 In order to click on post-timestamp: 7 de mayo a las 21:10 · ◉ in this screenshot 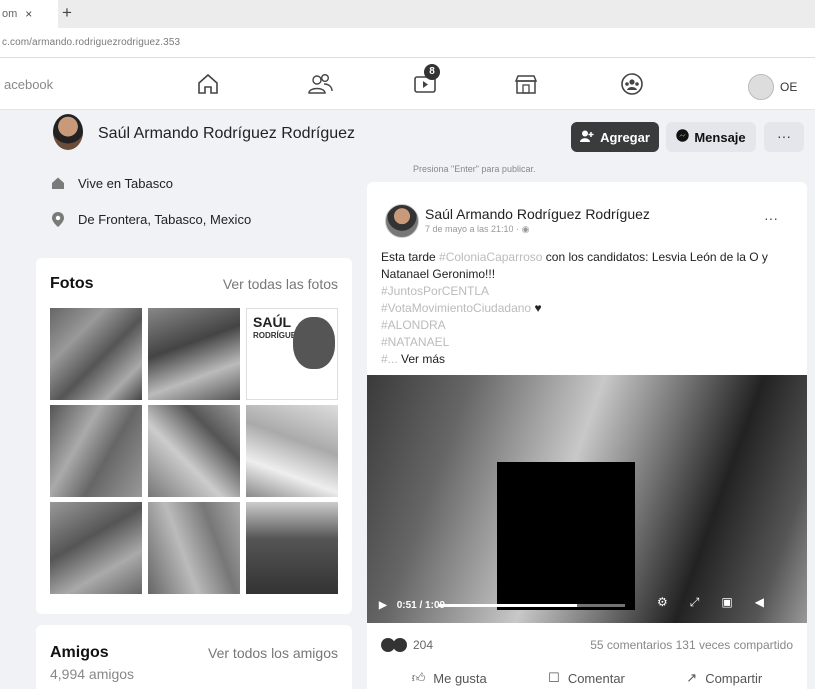, I will do `click(477, 229)`.